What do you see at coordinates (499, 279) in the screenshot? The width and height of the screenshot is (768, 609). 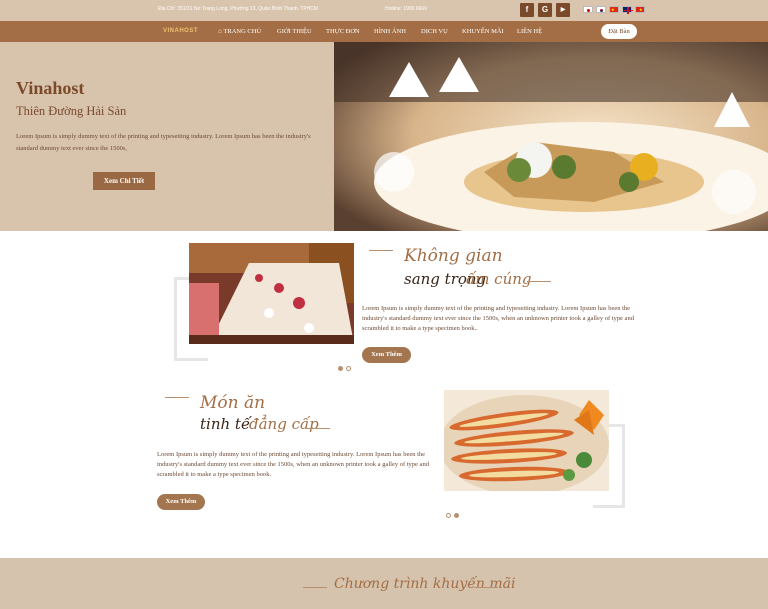 I see `section1-script-line2b: ấm cúng` at bounding box center [499, 279].